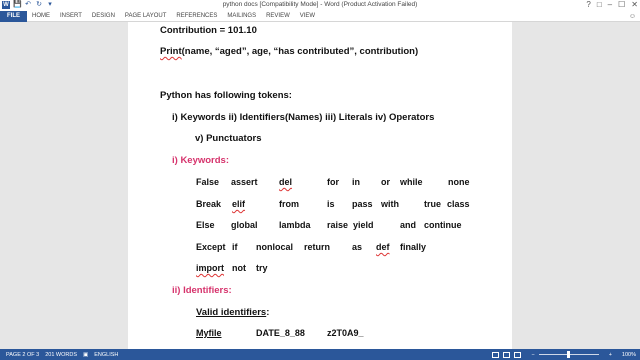 This screenshot has width=640, height=360. What do you see at coordinates (239, 268) in the screenshot?
I see `keyword-cell: not` at bounding box center [239, 268].